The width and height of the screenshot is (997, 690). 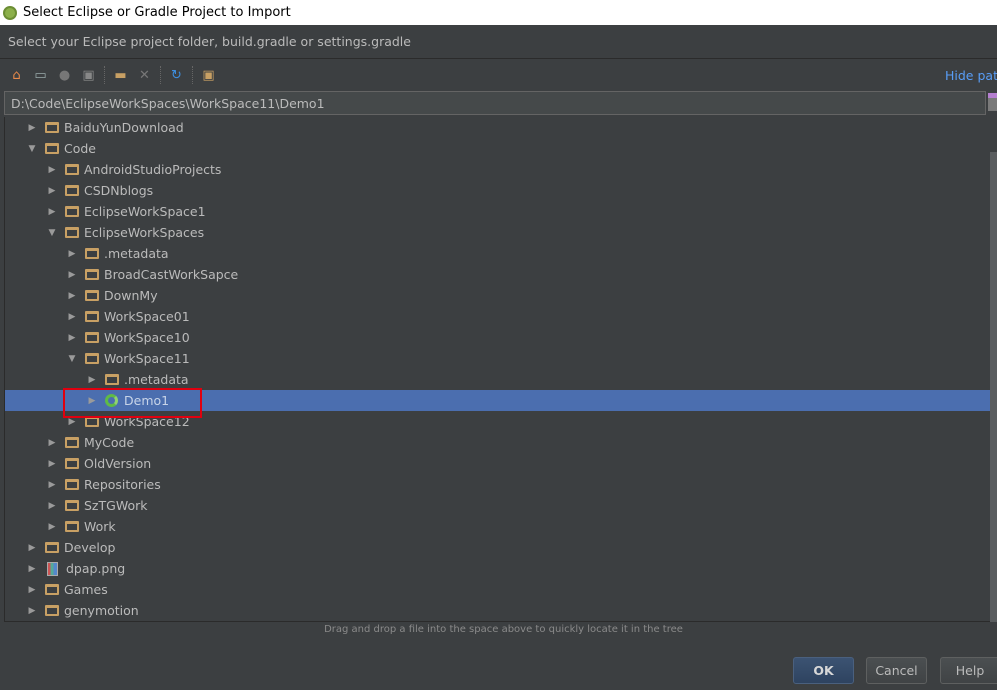 What do you see at coordinates (896, 670) in the screenshot?
I see `cancel-button: Cancel` at bounding box center [896, 670].